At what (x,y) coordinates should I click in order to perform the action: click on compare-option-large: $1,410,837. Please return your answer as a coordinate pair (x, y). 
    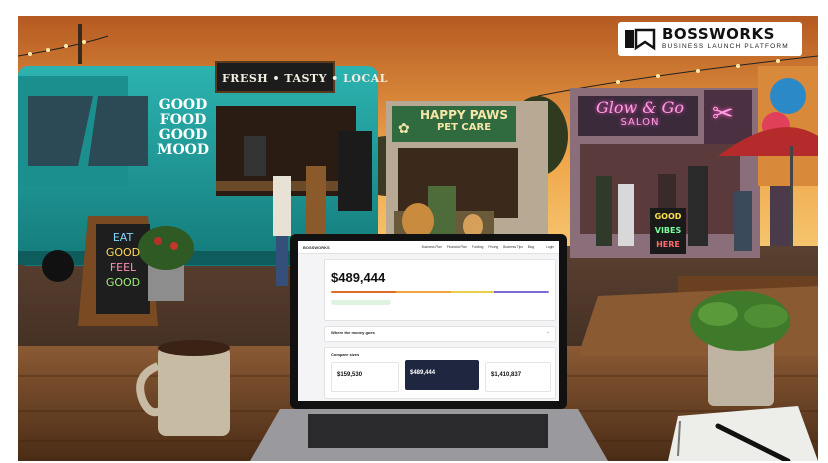
    Looking at the image, I should click on (518, 377).